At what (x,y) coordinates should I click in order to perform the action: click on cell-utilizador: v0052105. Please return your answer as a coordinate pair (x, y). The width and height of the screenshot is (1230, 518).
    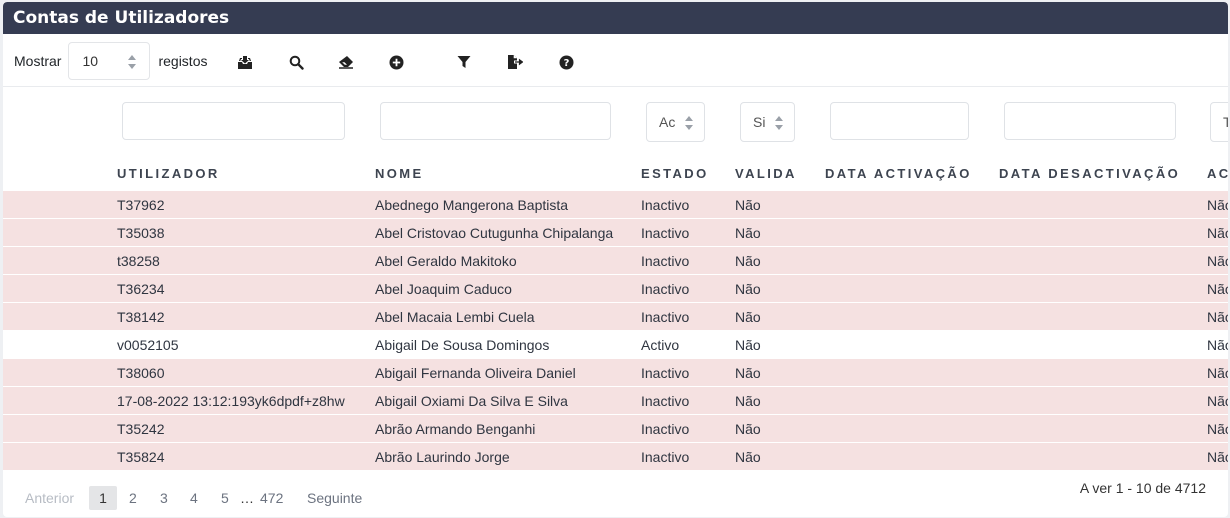
    Looking at the image, I should click on (148, 345).